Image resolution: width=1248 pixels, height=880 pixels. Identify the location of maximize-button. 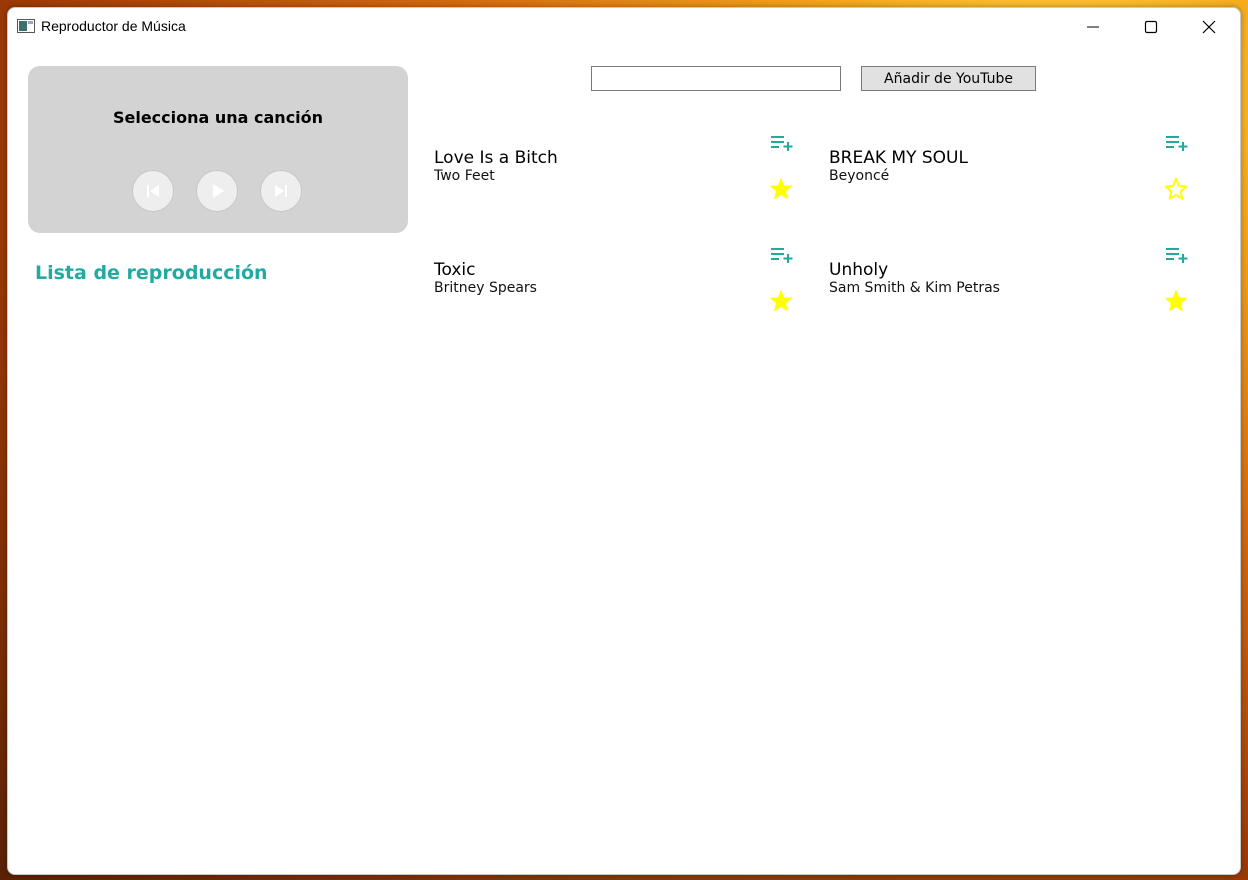
(1151, 27).